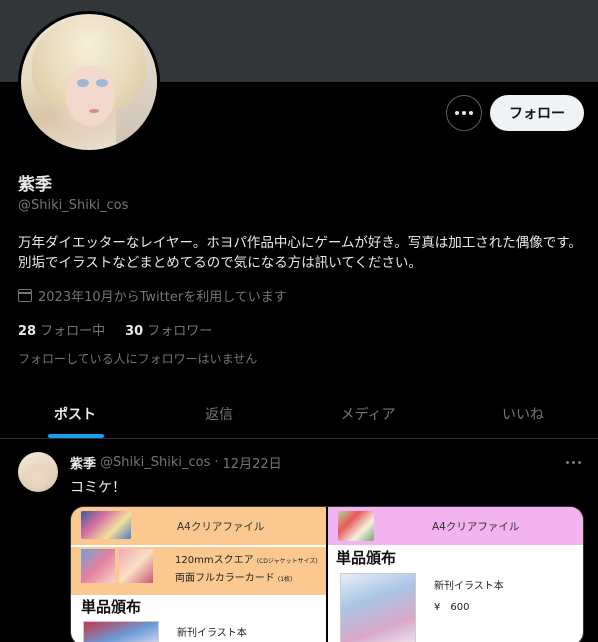 The height and width of the screenshot is (642, 598). What do you see at coordinates (25, 295) in the screenshot?
I see `calendar-icon` at bounding box center [25, 295].